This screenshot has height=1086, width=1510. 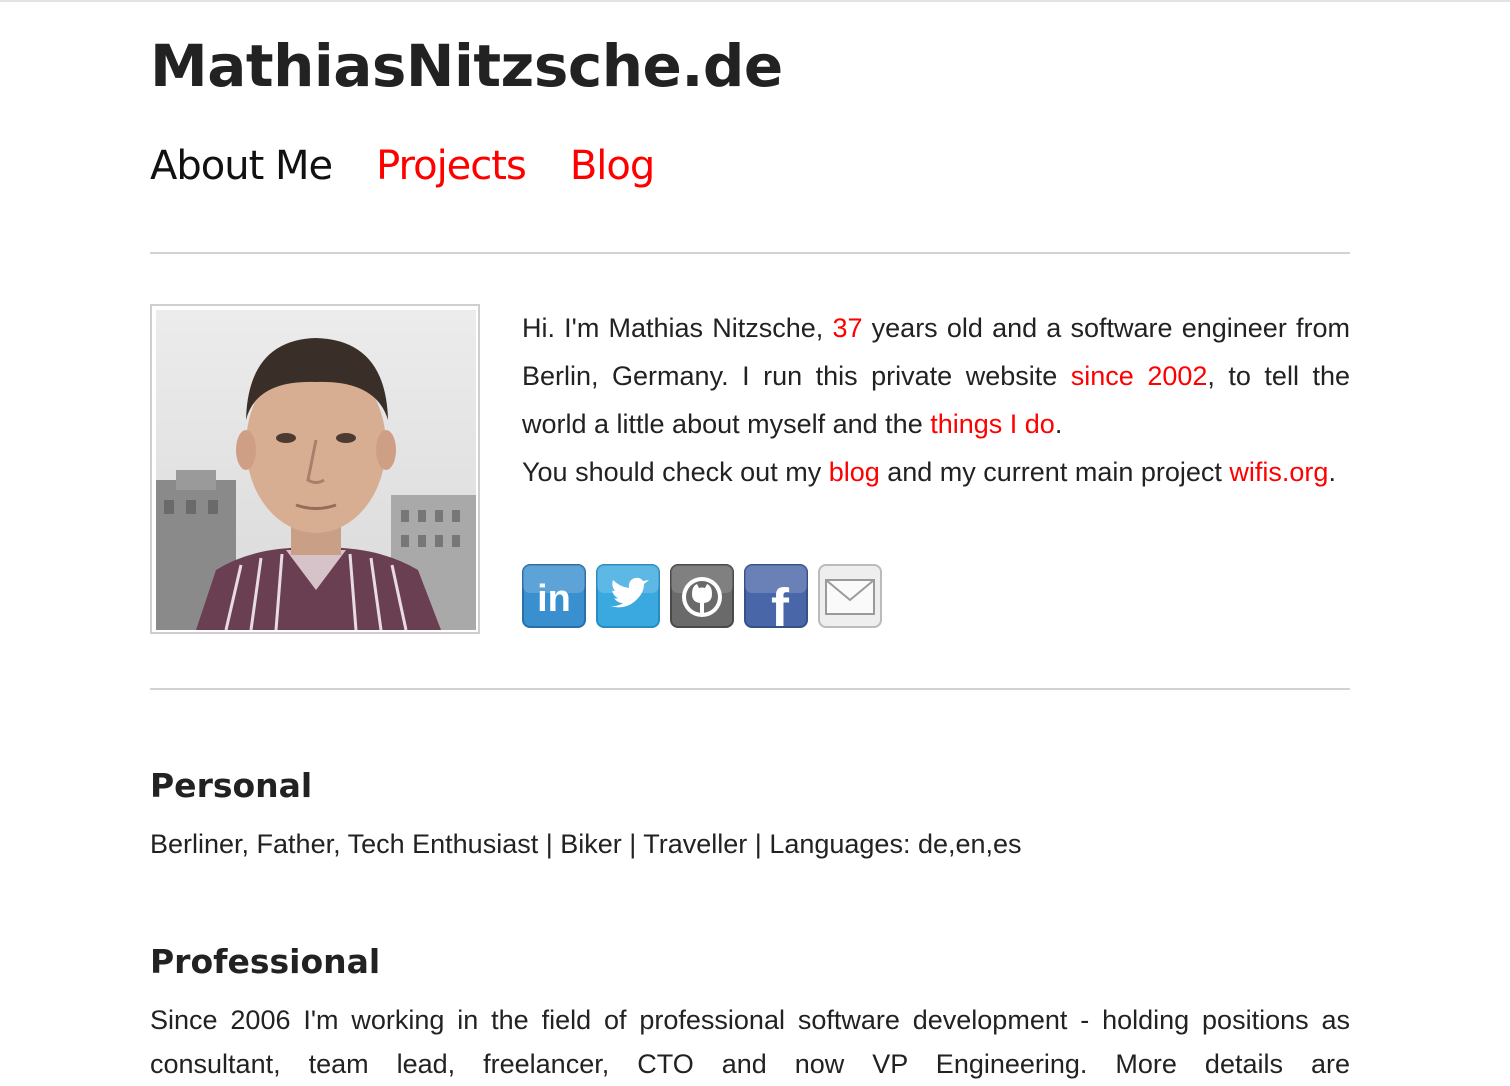 I want to click on social-links: in f, so click(x=707, y=596).